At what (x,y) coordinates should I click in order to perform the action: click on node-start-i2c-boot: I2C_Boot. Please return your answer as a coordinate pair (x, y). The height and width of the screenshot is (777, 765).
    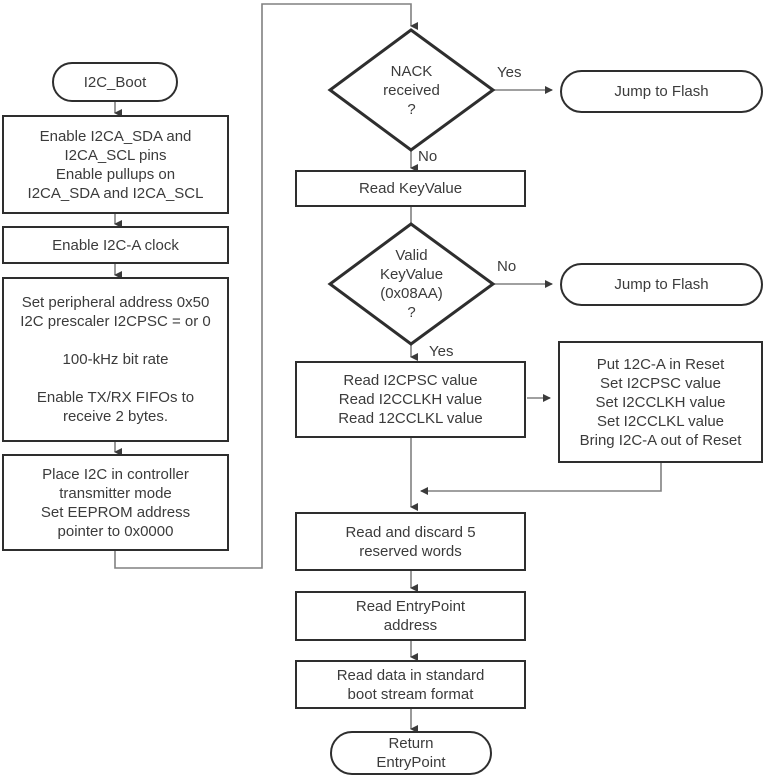
    Looking at the image, I should click on (115, 82).